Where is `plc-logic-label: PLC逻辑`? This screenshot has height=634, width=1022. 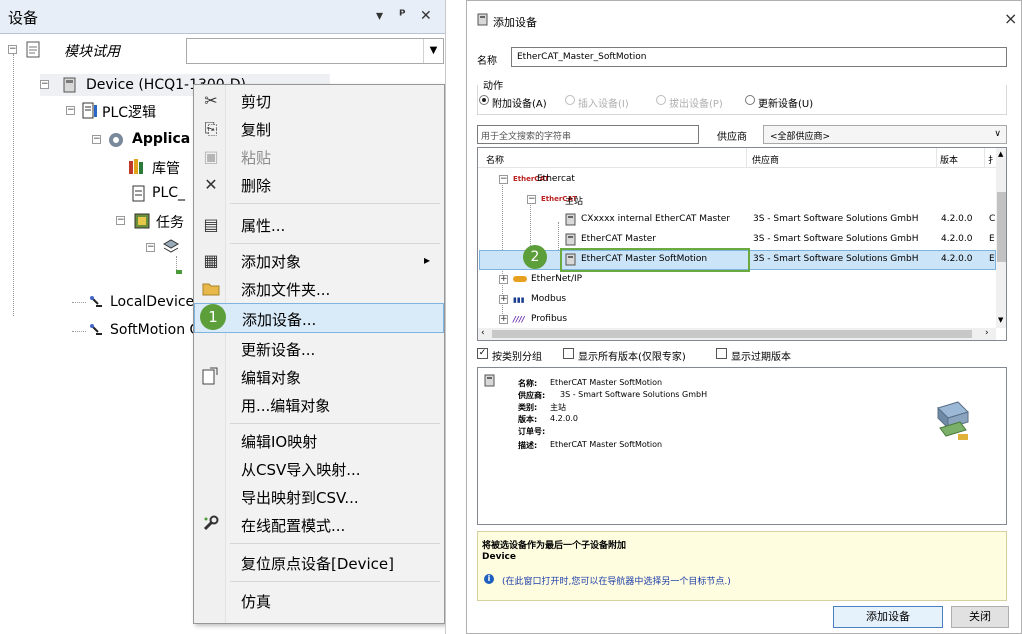
plc-logic-label: PLC逻辑 is located at coordinates (129, 113).